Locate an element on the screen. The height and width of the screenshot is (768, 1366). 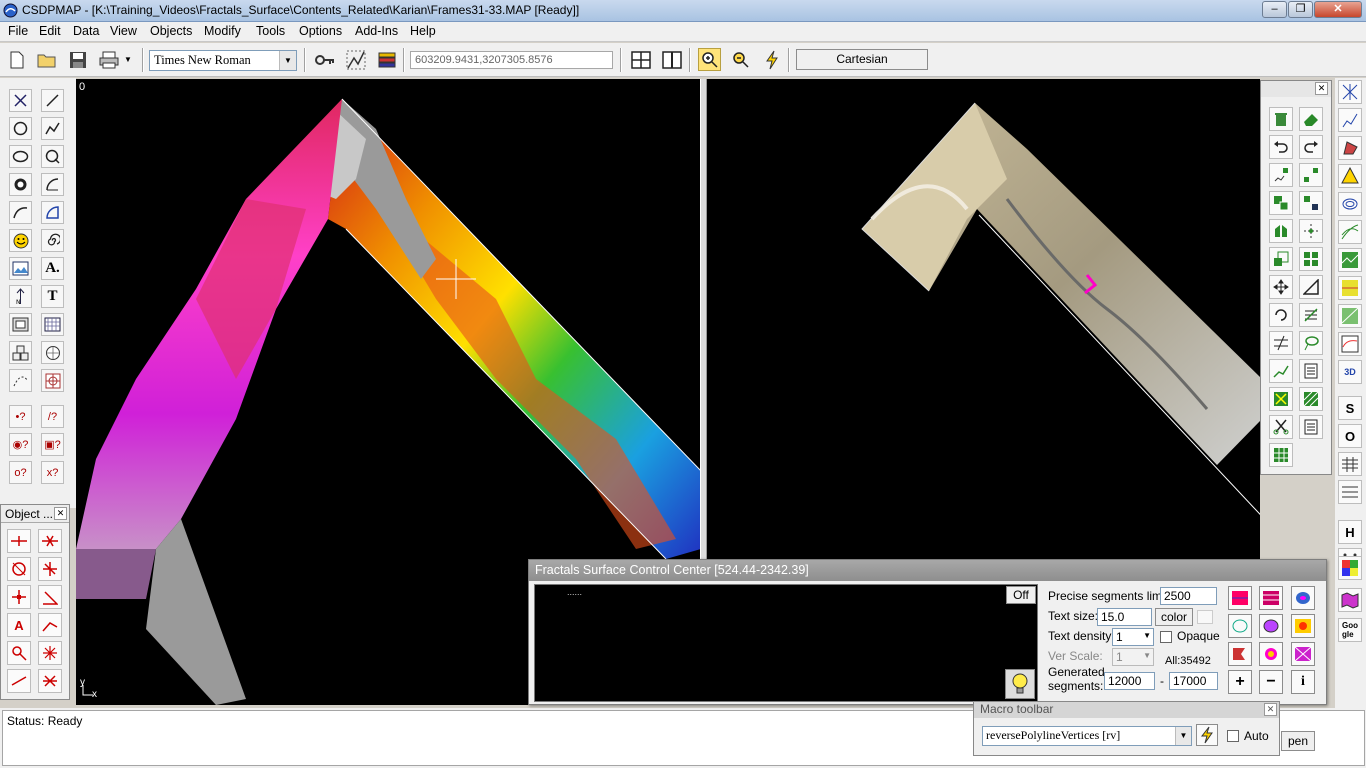
hatch-icon is located at coordinates (1311, 315).